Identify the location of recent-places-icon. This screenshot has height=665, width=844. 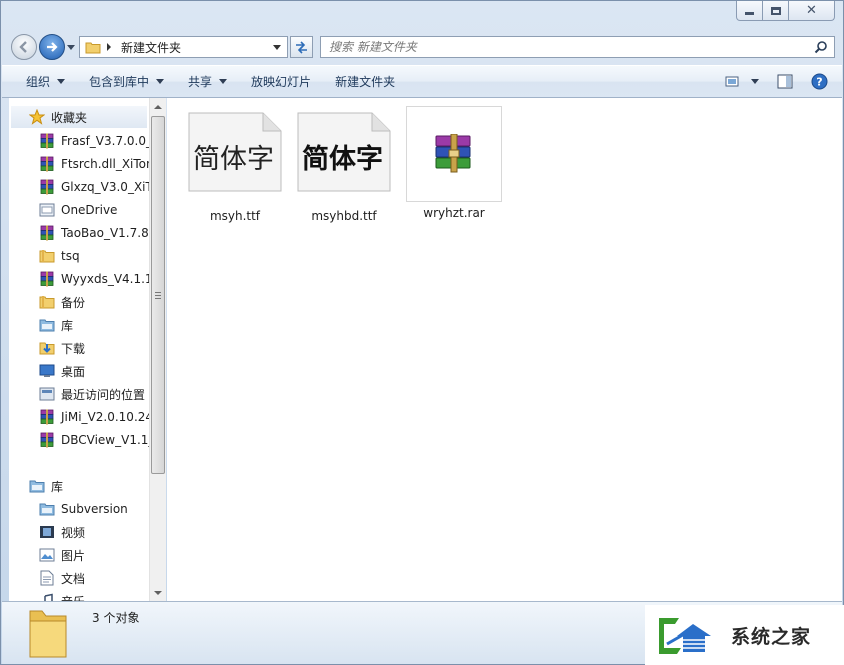
(47, 394).